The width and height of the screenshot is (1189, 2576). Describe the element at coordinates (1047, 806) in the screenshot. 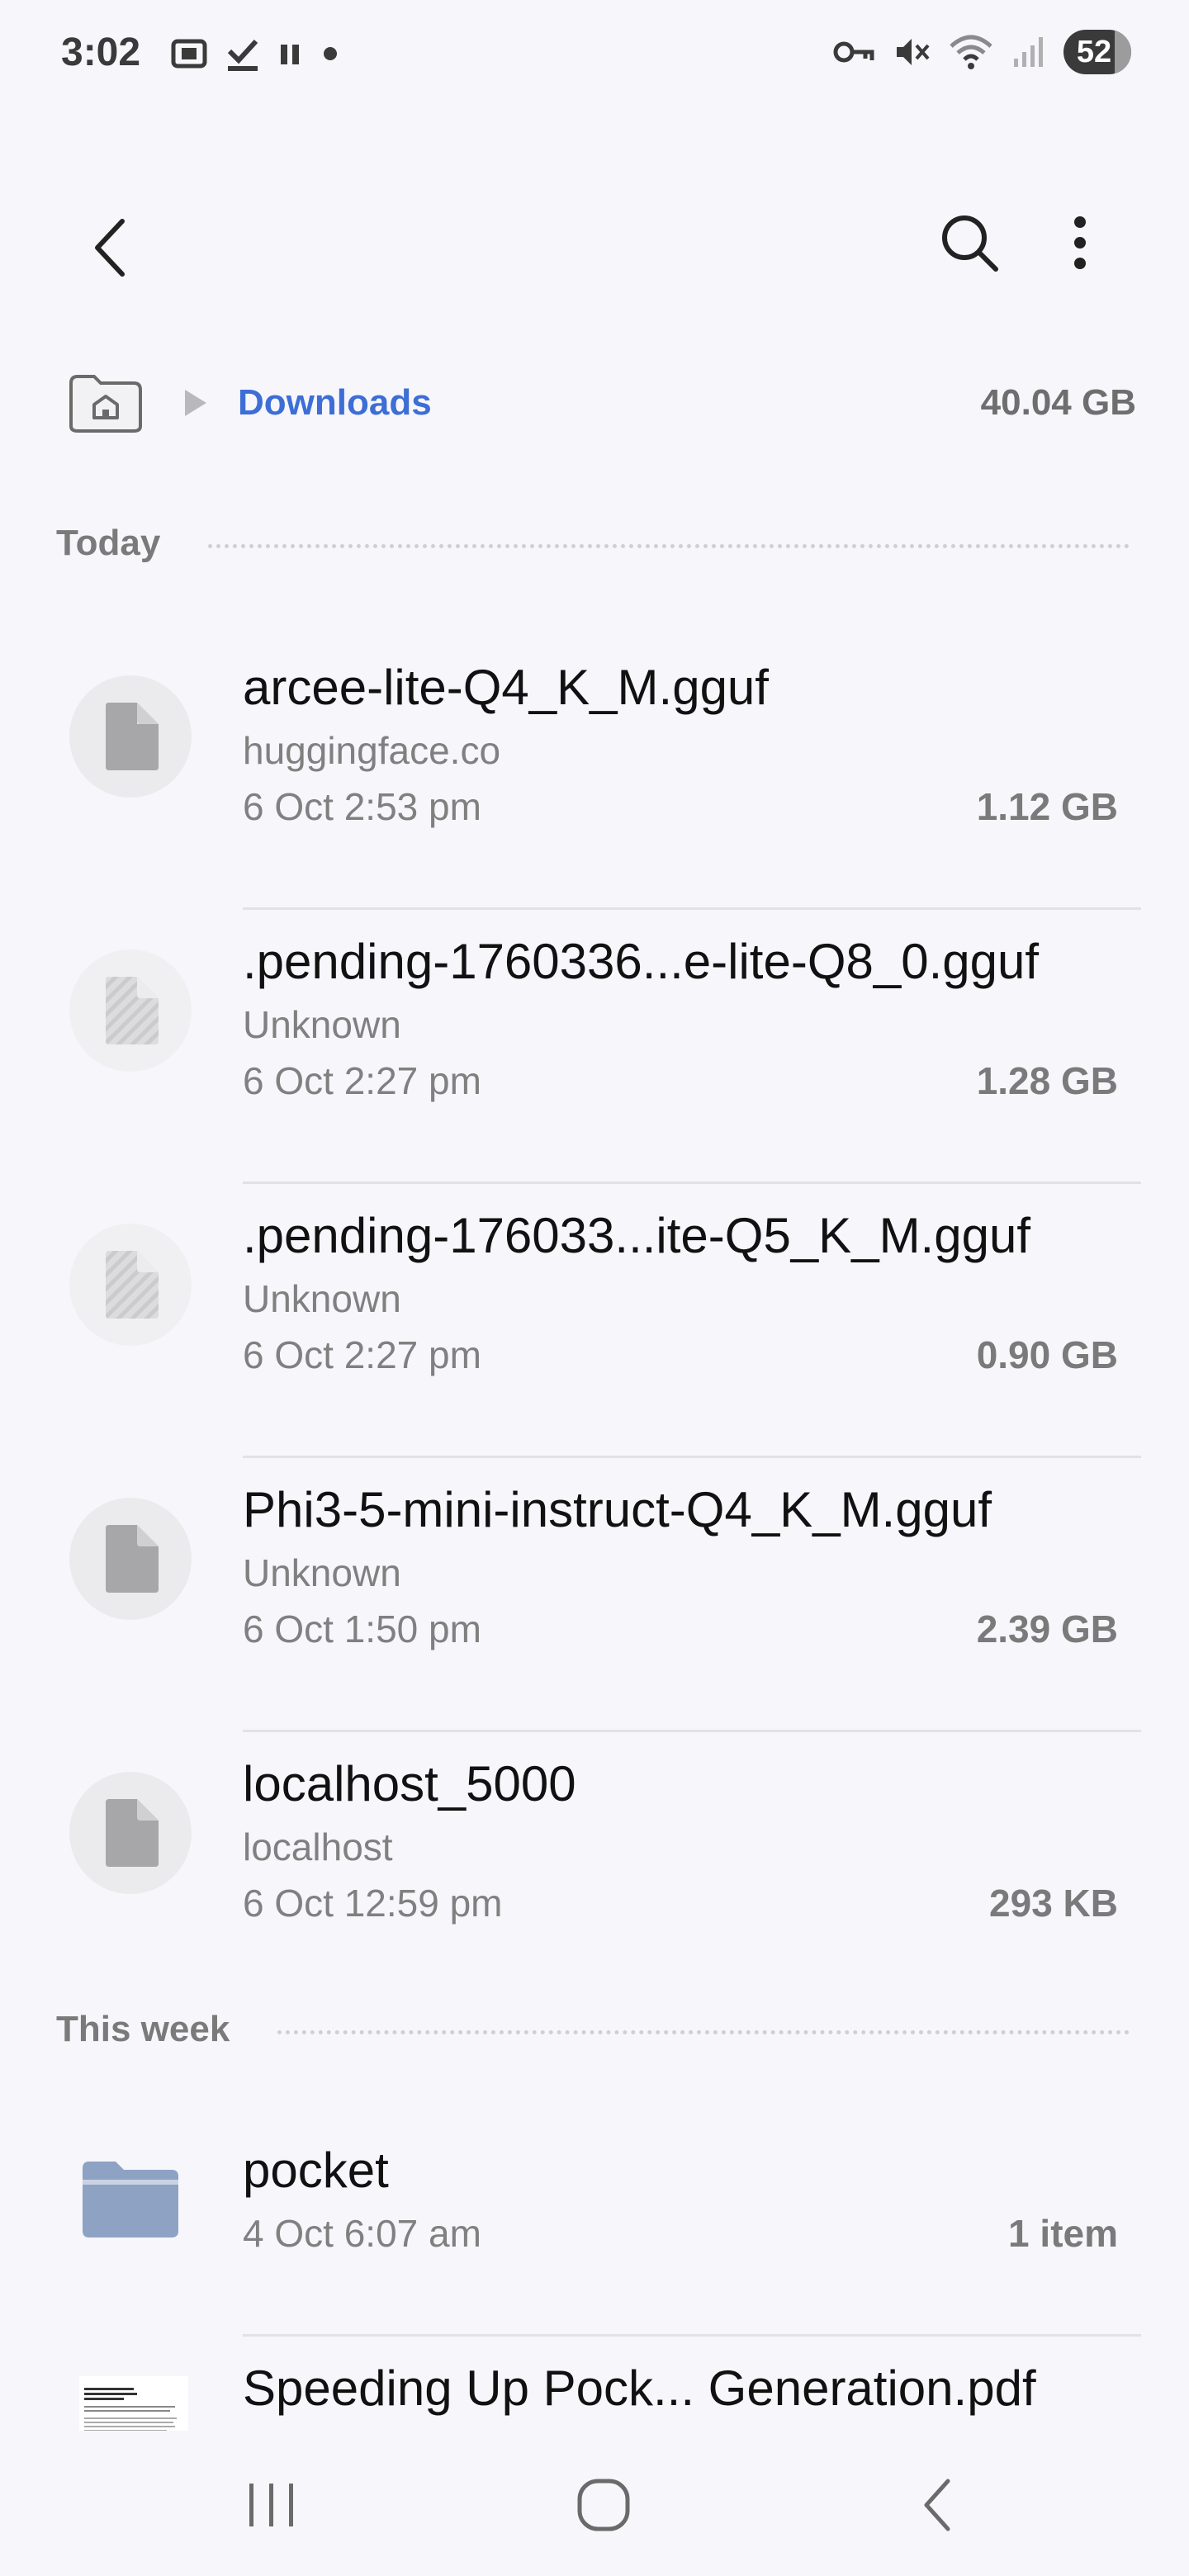

I see `file-size: 1.12 GB` at that location.